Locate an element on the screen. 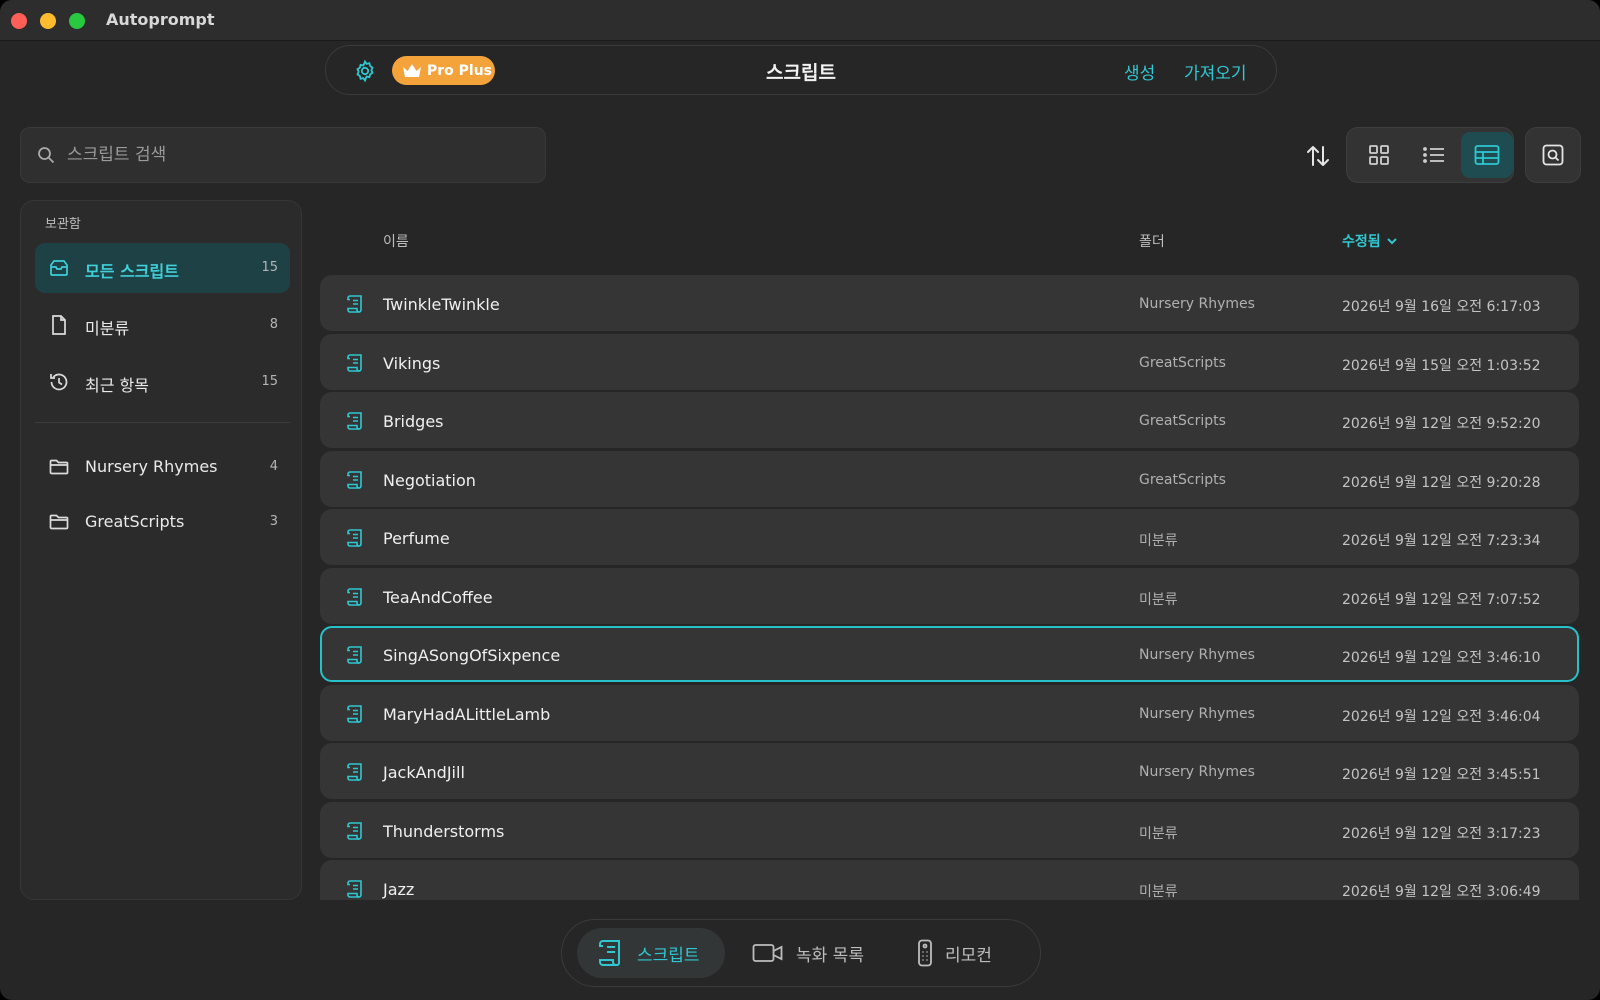 Image resolution: width=1600 pixels, height=1000 pixels. search-box is located at coordinates (283, 155).